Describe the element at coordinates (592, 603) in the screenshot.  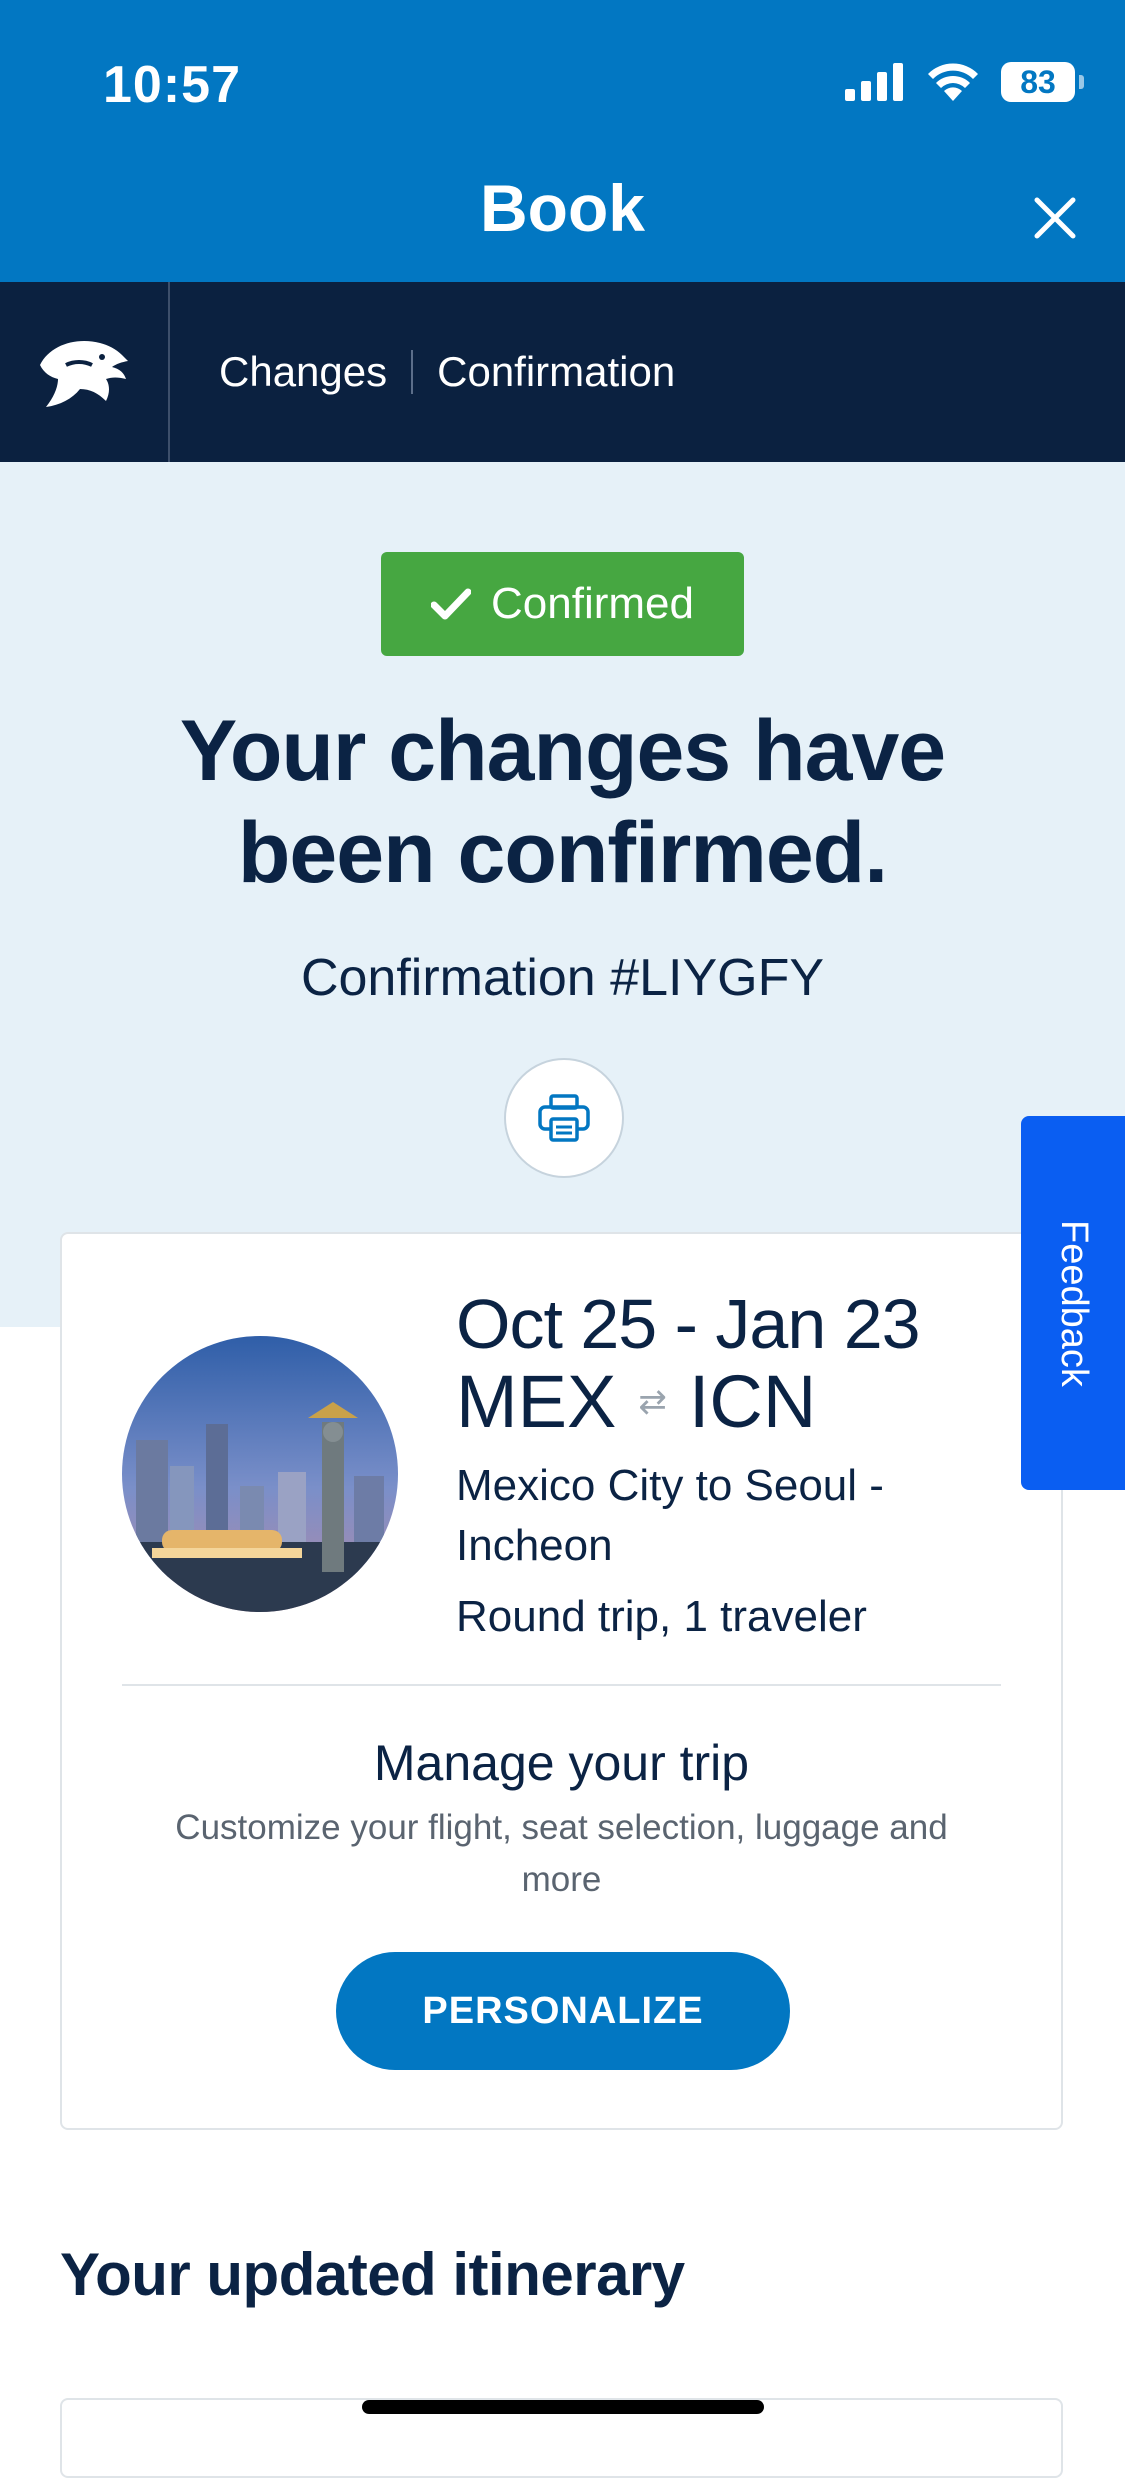
I see `badge-label: Confirmed` at that location.